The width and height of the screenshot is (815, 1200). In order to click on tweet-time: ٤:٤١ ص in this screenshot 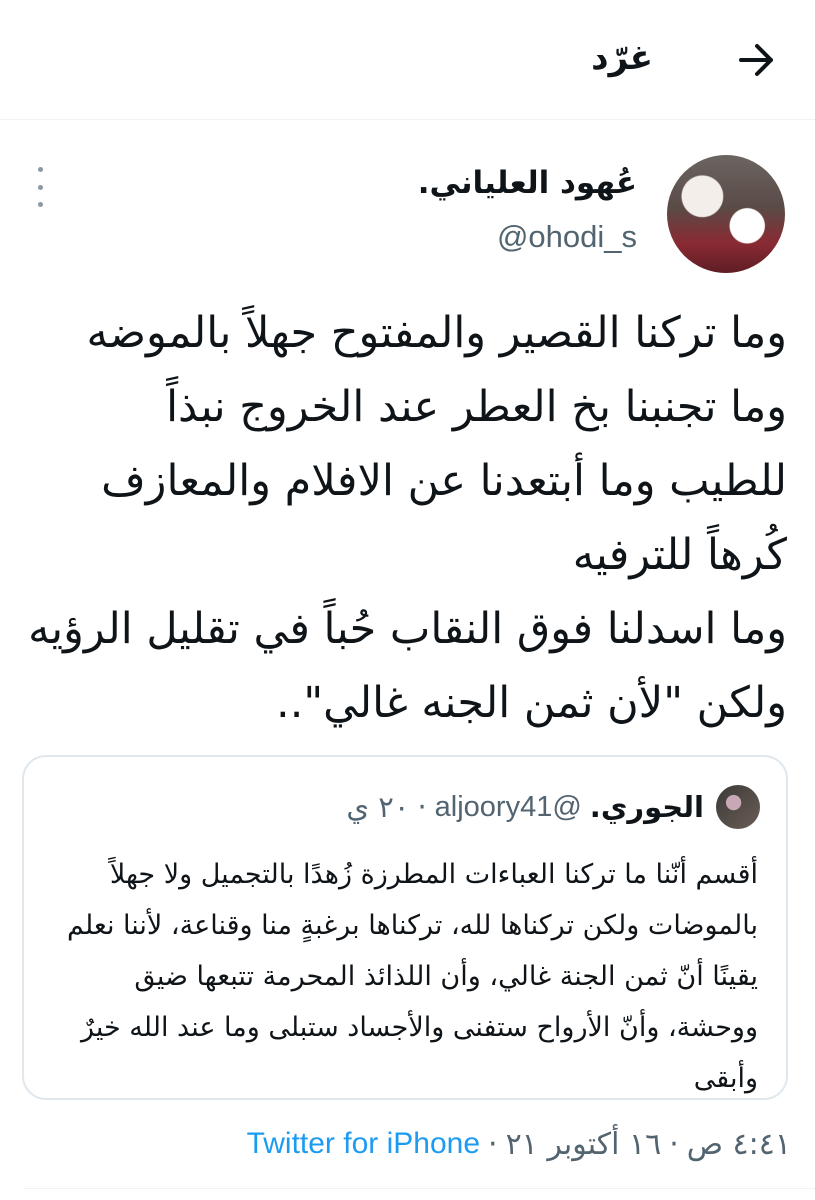, I will do `click(739, 1144)`.